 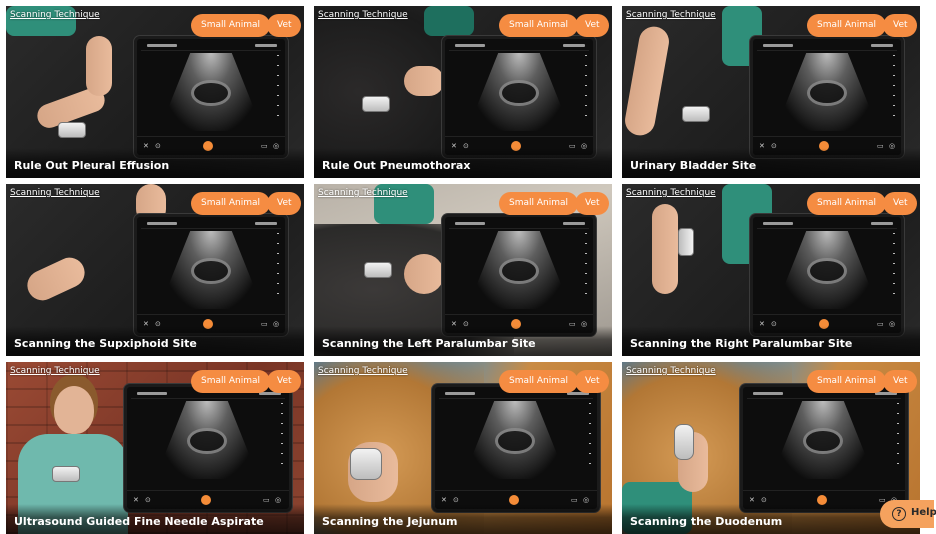 I want to click on card-title: Scanning the Supxiphoid Site, so click(x=105, y=343).